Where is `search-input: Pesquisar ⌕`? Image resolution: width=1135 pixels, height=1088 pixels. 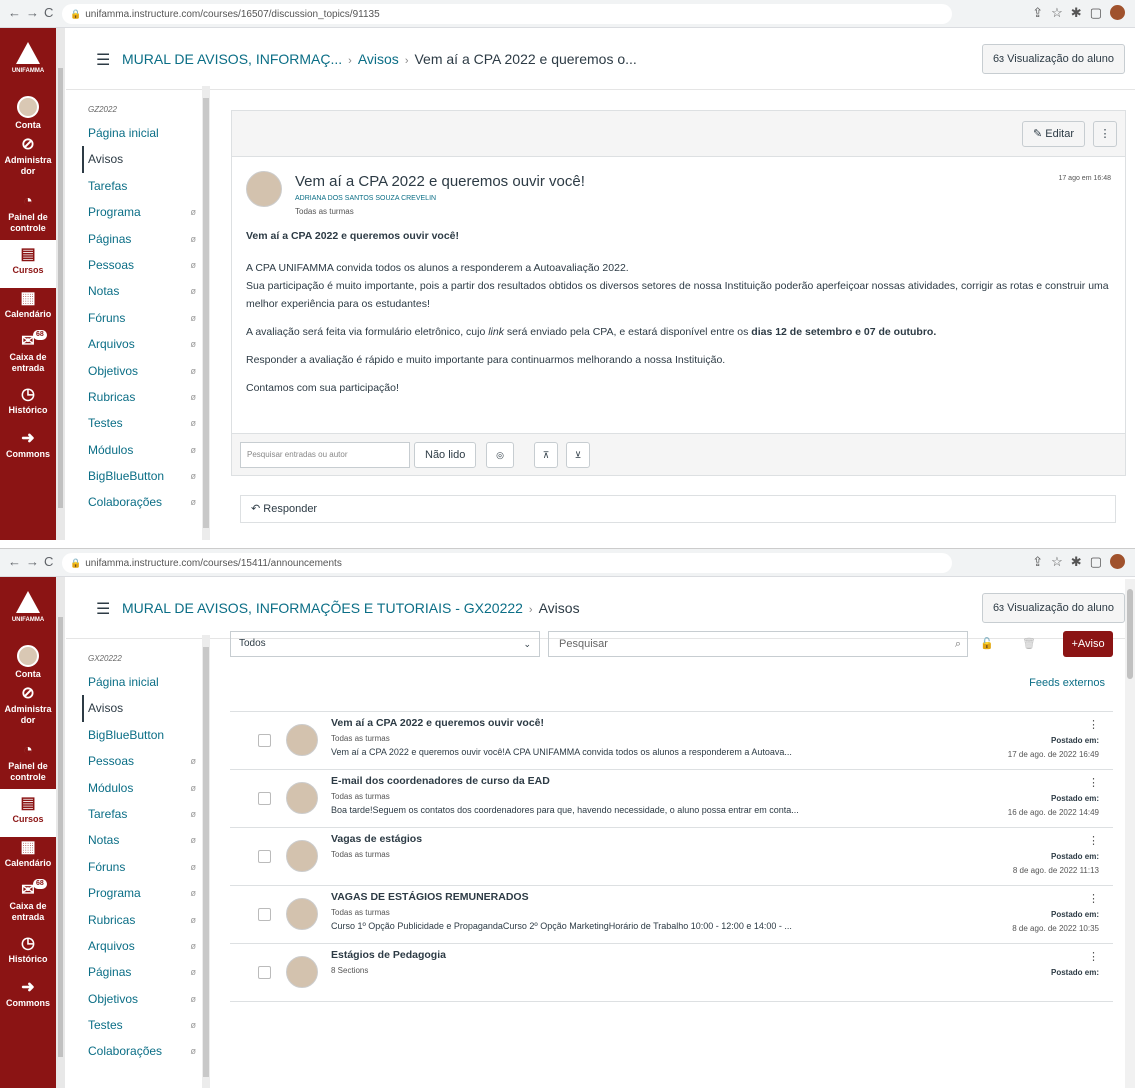 search-input: Pesquisar ⌕ is located at coordinates (758, 644).